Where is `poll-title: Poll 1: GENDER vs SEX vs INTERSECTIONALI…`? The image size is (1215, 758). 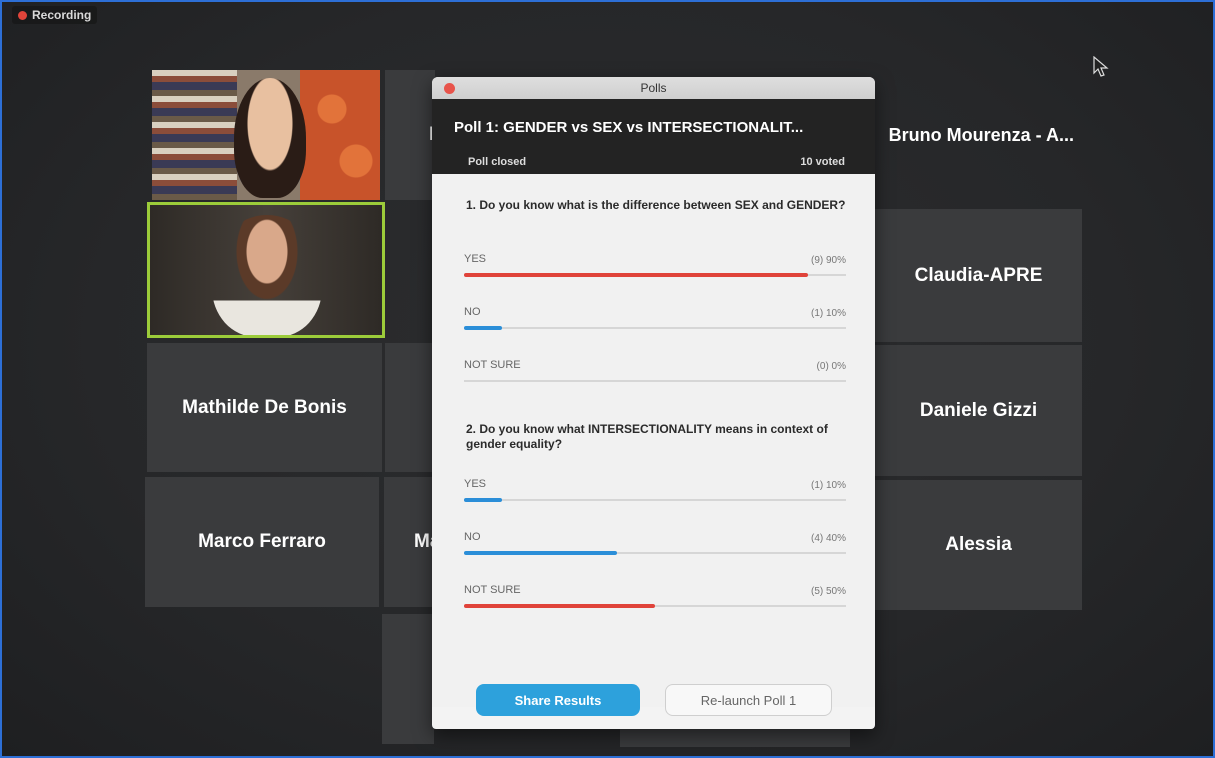 poll-title: Poll 1: GENDER vs SEX vs INTERSECTIONALI… is located at coordinates (628, 127).